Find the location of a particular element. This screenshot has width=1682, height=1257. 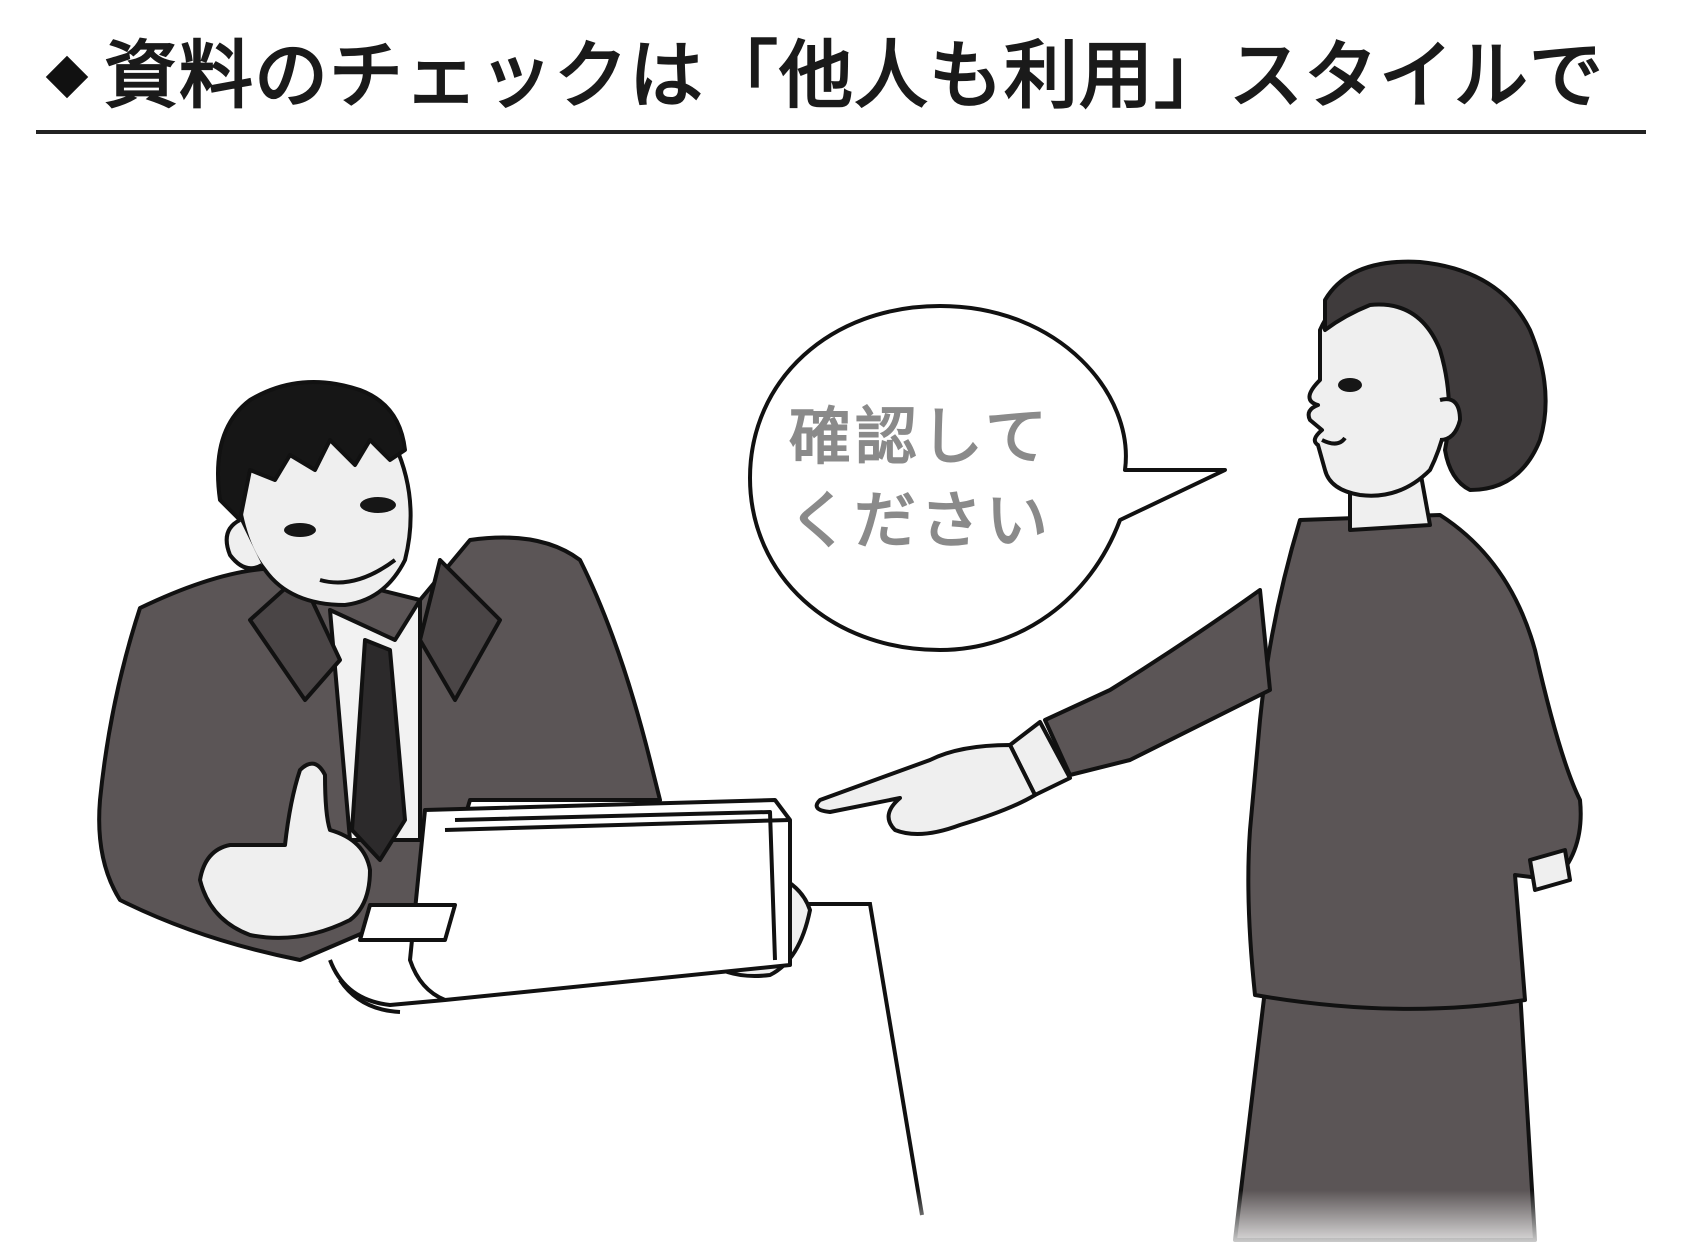

speech-line-1: 確認して is located at coordinates (920, 436).